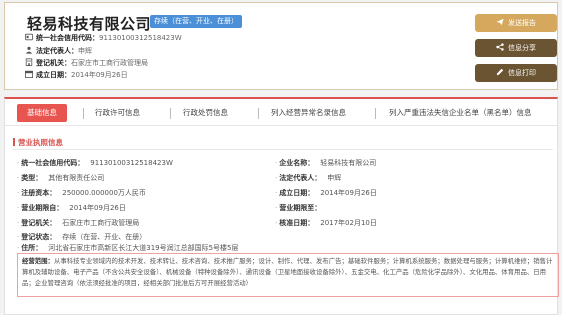 The height and width of the screenshot is (315, 562). What do you see at coordinates (522, 48) in the screenshot?
I see `share-label: 信息分享` at bounding box center [522, 48].